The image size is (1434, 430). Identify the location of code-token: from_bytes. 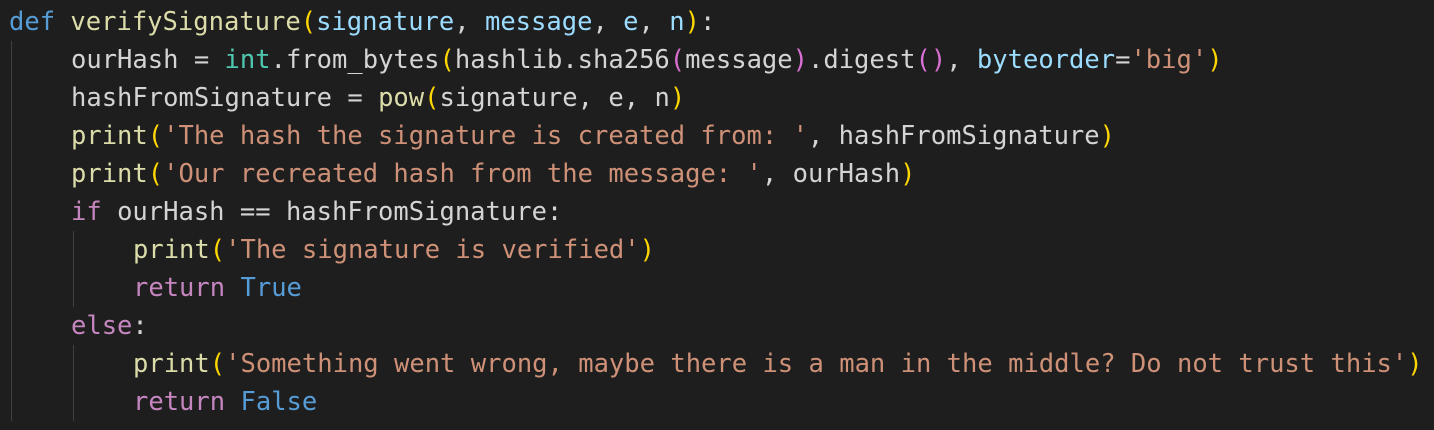
(362, 60).